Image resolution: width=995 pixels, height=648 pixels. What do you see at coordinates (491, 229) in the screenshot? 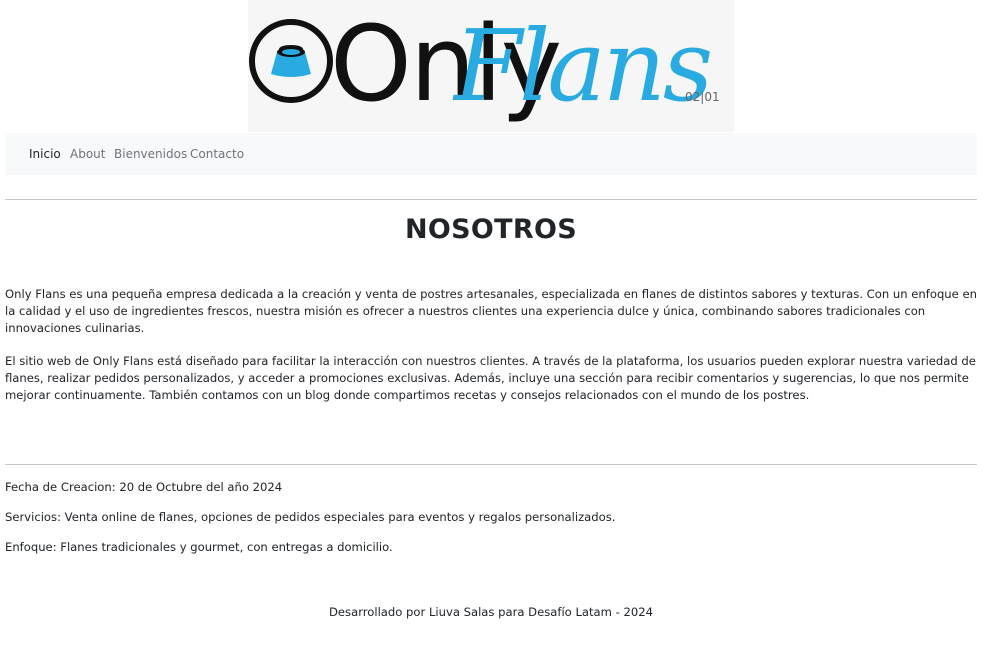
I see `page-title: NOSOTROS` at bounding box center [491, 229].